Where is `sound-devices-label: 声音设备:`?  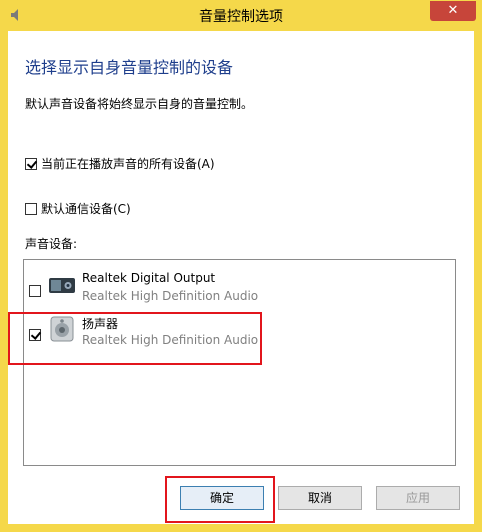 sound-devices-label: 声音设备: is located at coordinates (51, 244).